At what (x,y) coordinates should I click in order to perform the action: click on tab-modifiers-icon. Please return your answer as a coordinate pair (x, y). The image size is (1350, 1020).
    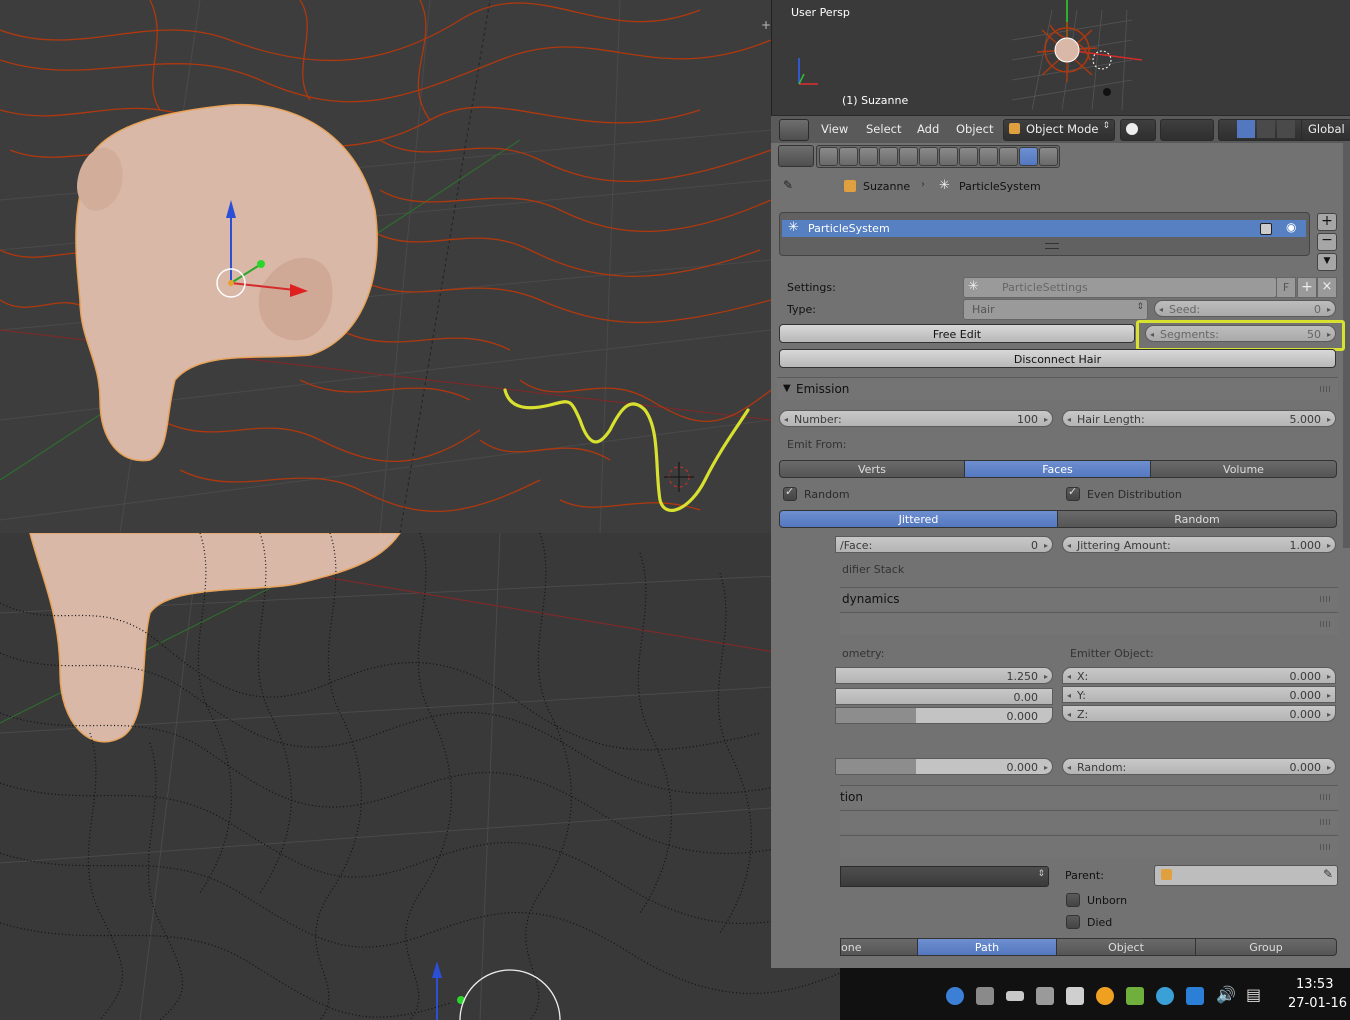
    Looking at the image, I should click on (948, 156).